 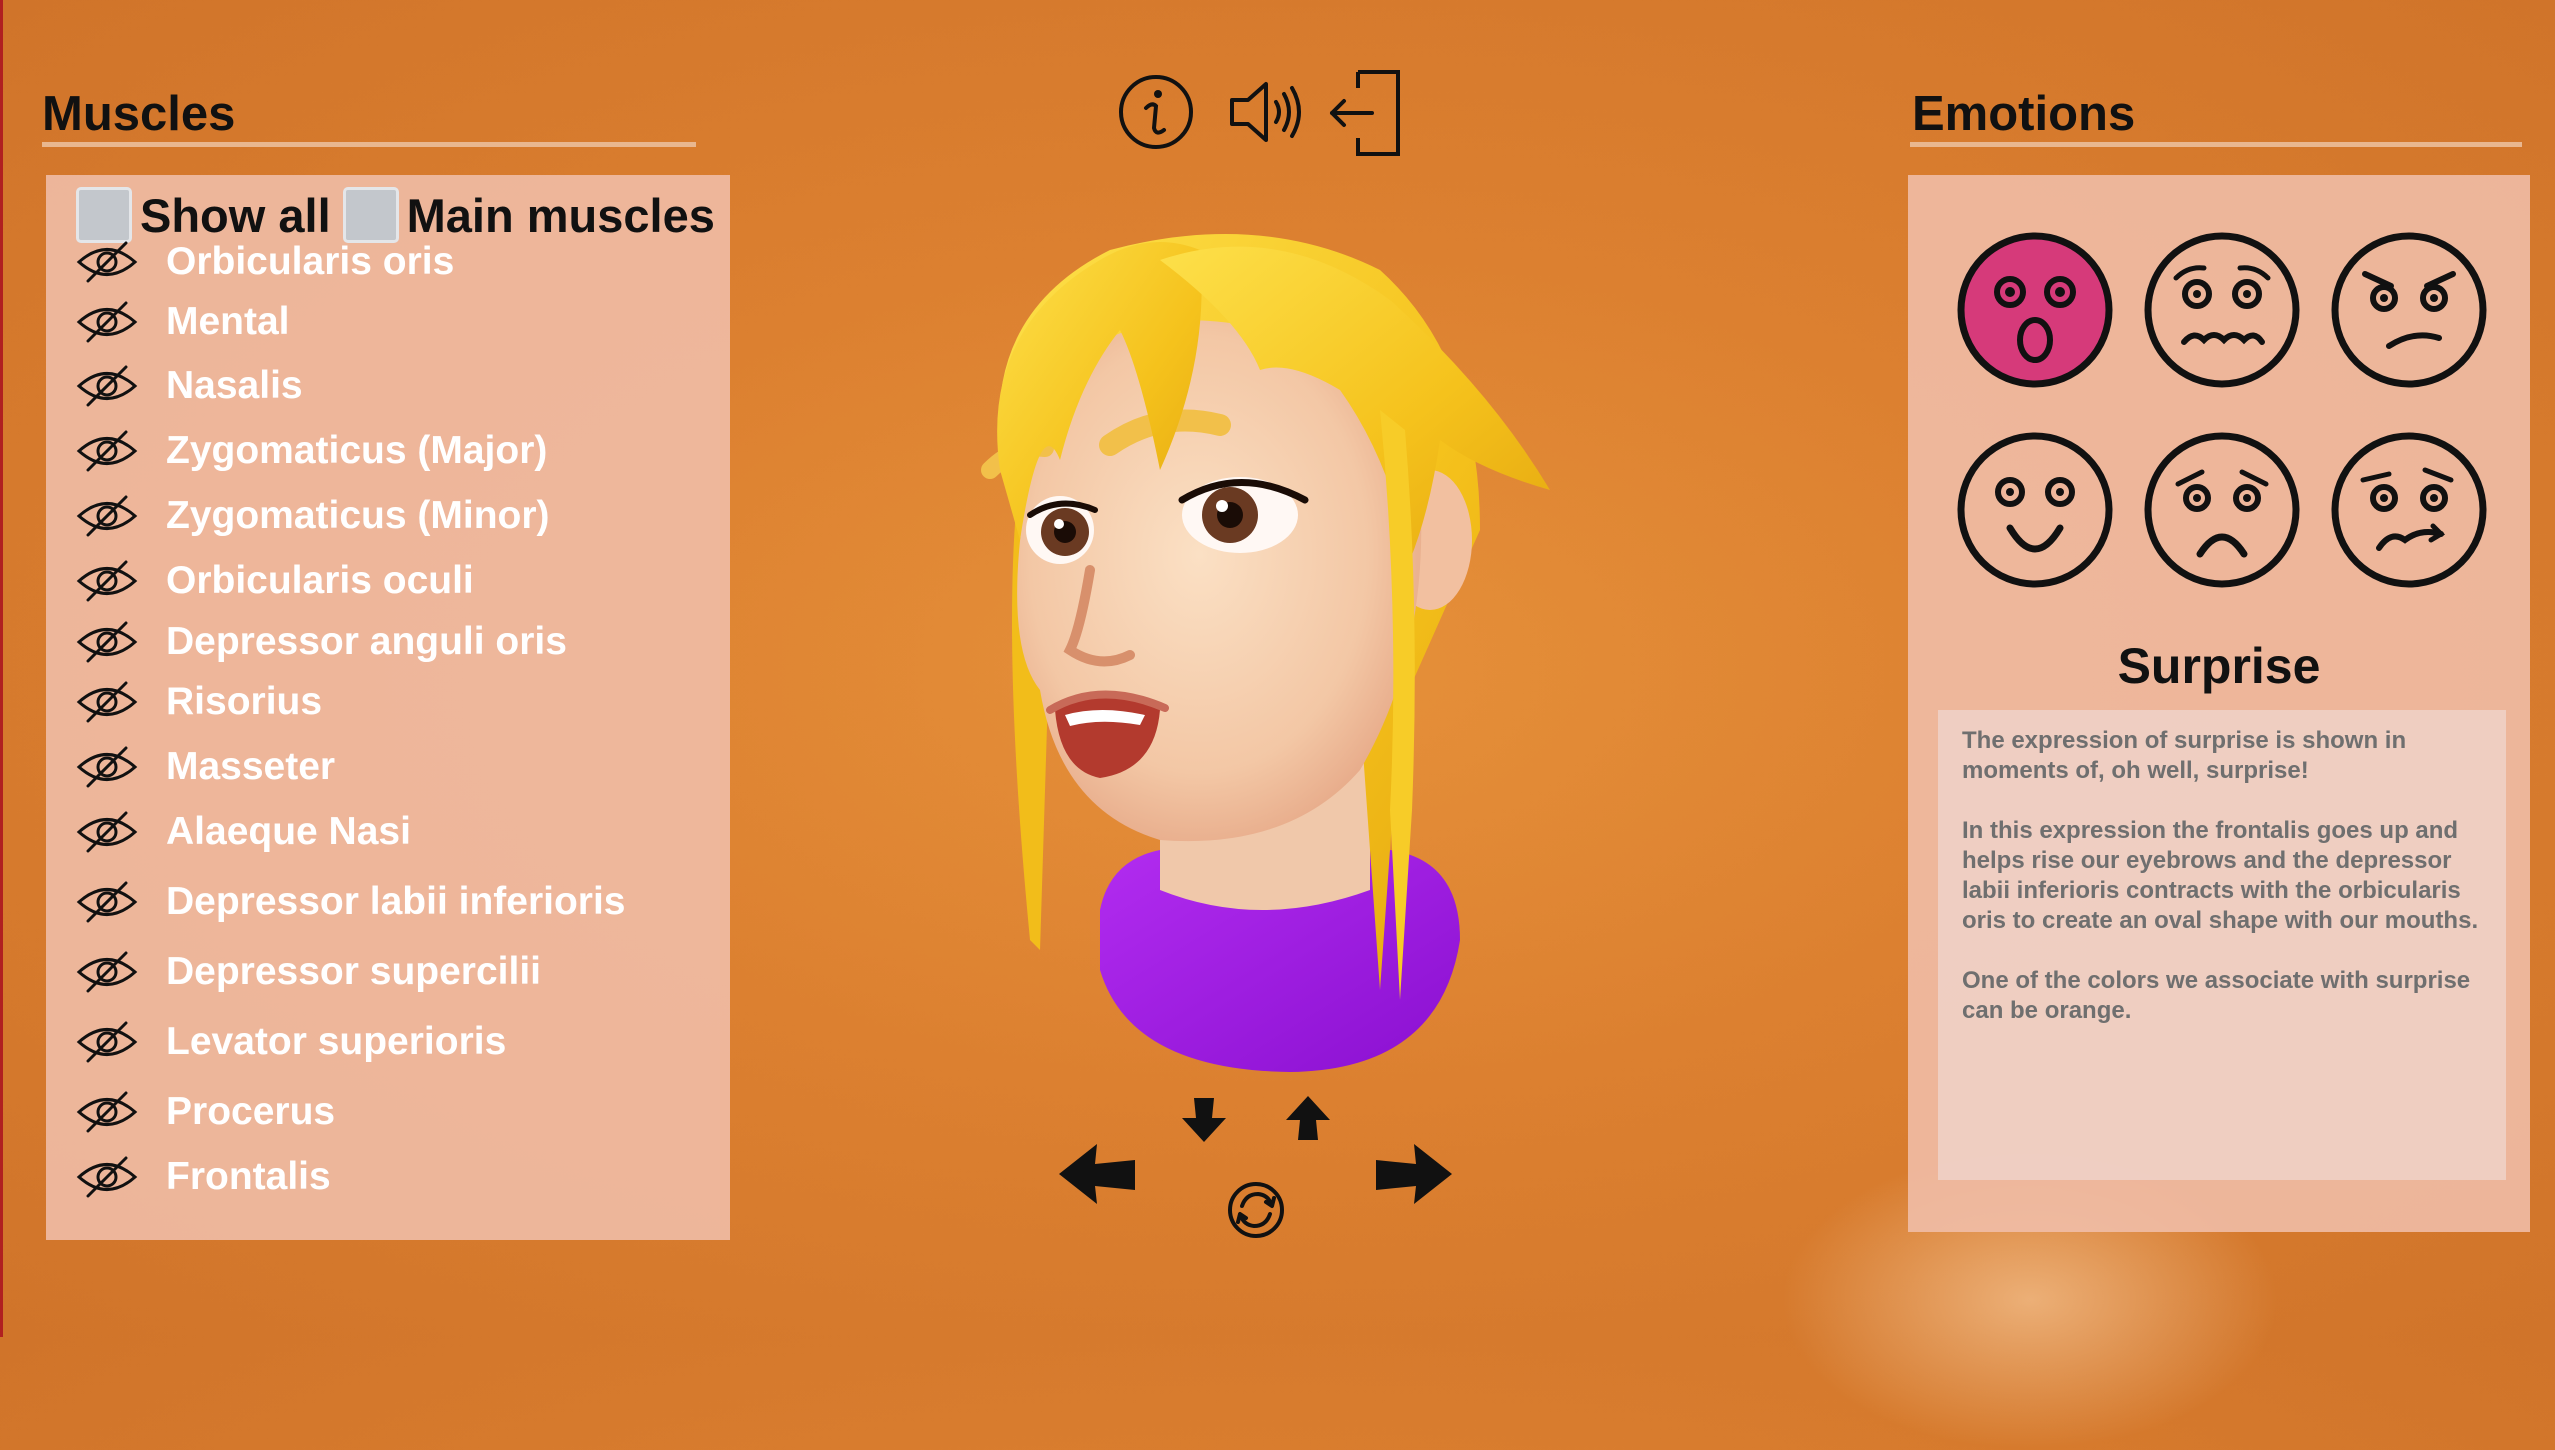 I want to click on emotion-sad-button, so click(x=2222, y=510).